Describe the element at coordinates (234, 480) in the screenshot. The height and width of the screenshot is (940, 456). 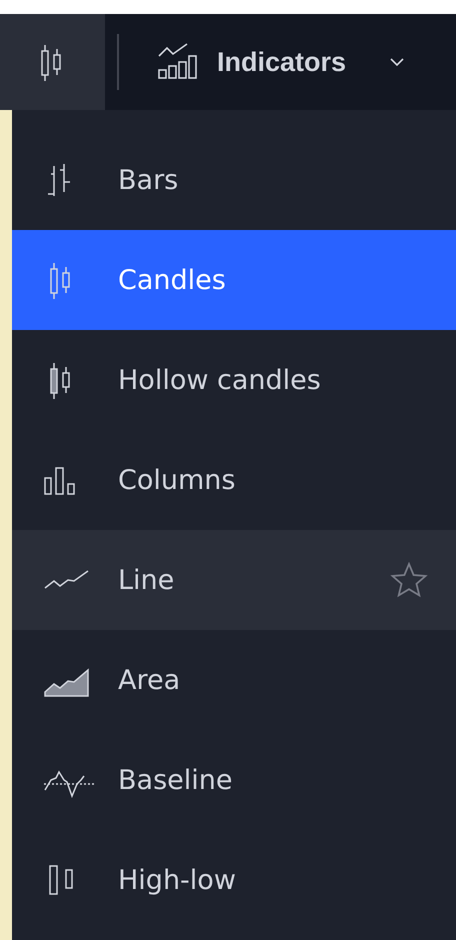
I see `menu-item: Columns` at that location.